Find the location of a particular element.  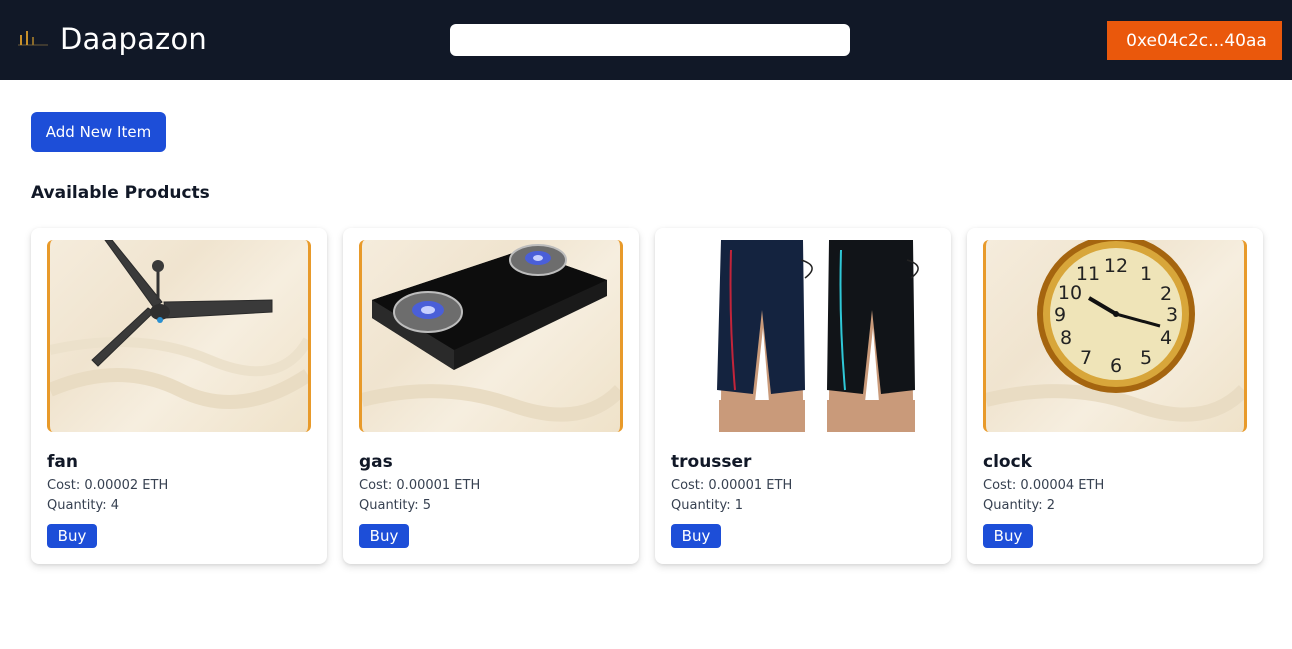

svg-text: 8 is located at coordinates (1066, 338).